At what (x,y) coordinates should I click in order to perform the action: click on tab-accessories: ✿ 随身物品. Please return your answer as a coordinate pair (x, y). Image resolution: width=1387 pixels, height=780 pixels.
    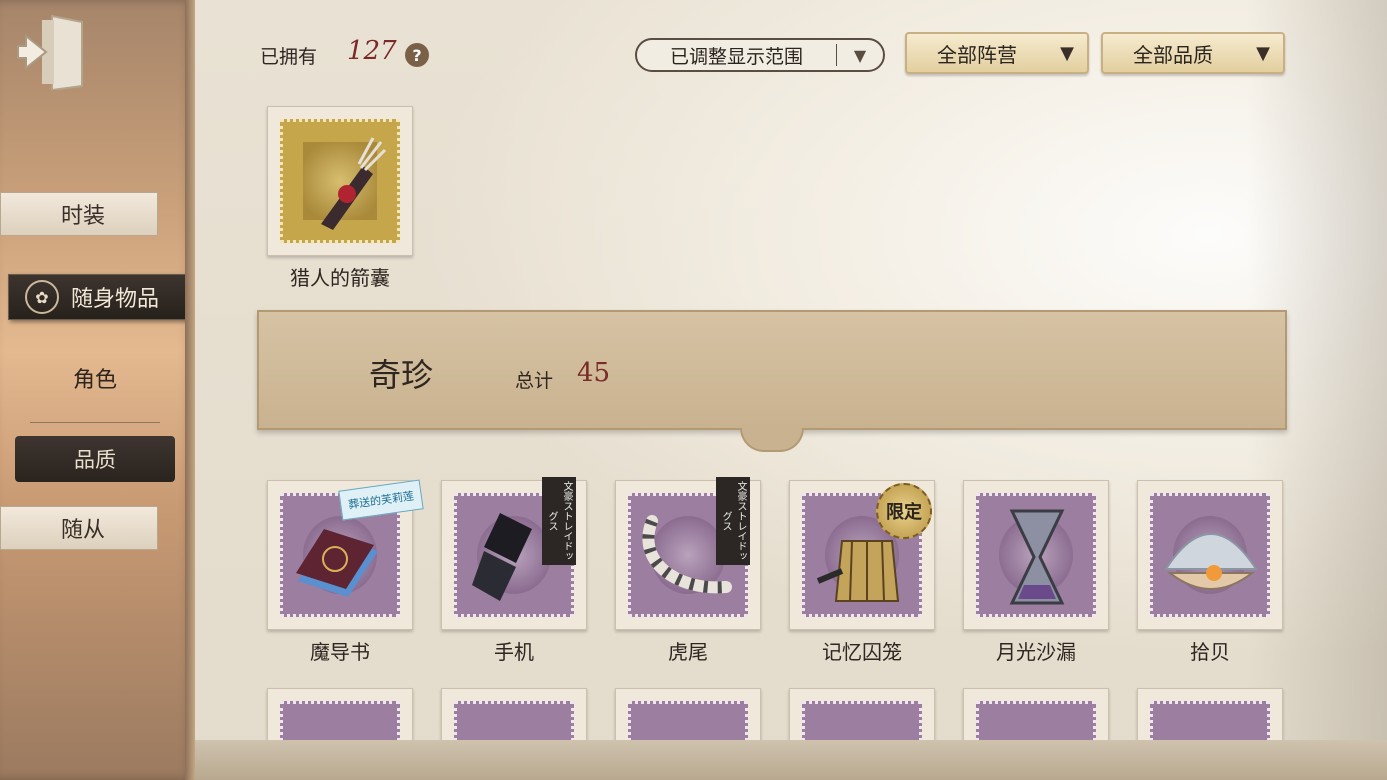
    Looking at the image, I should click on (112, 297).